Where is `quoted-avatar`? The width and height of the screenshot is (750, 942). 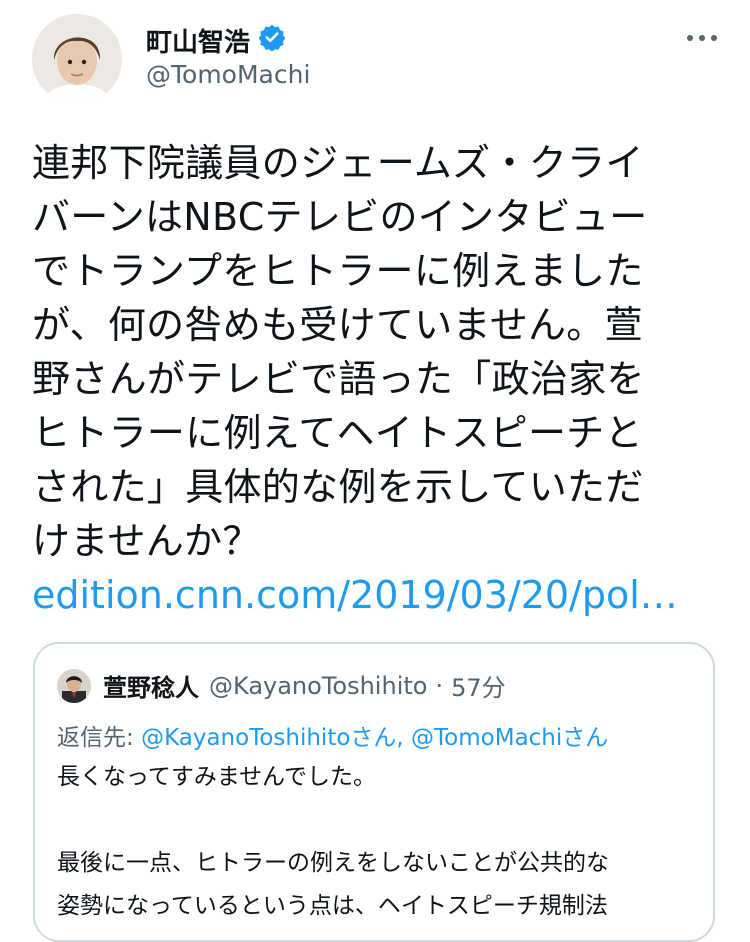
quoted-avatar is located at coordinates (74, 685).